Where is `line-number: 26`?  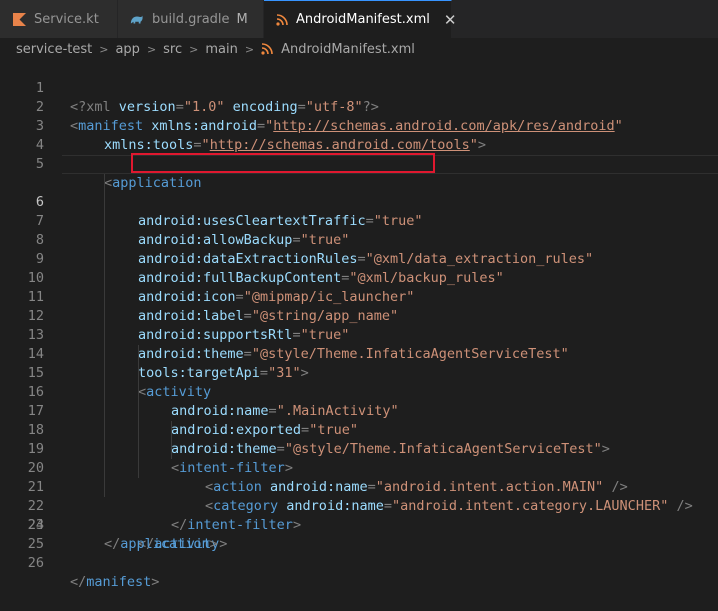
line-number: 26 is located at coordinates (35, 563).